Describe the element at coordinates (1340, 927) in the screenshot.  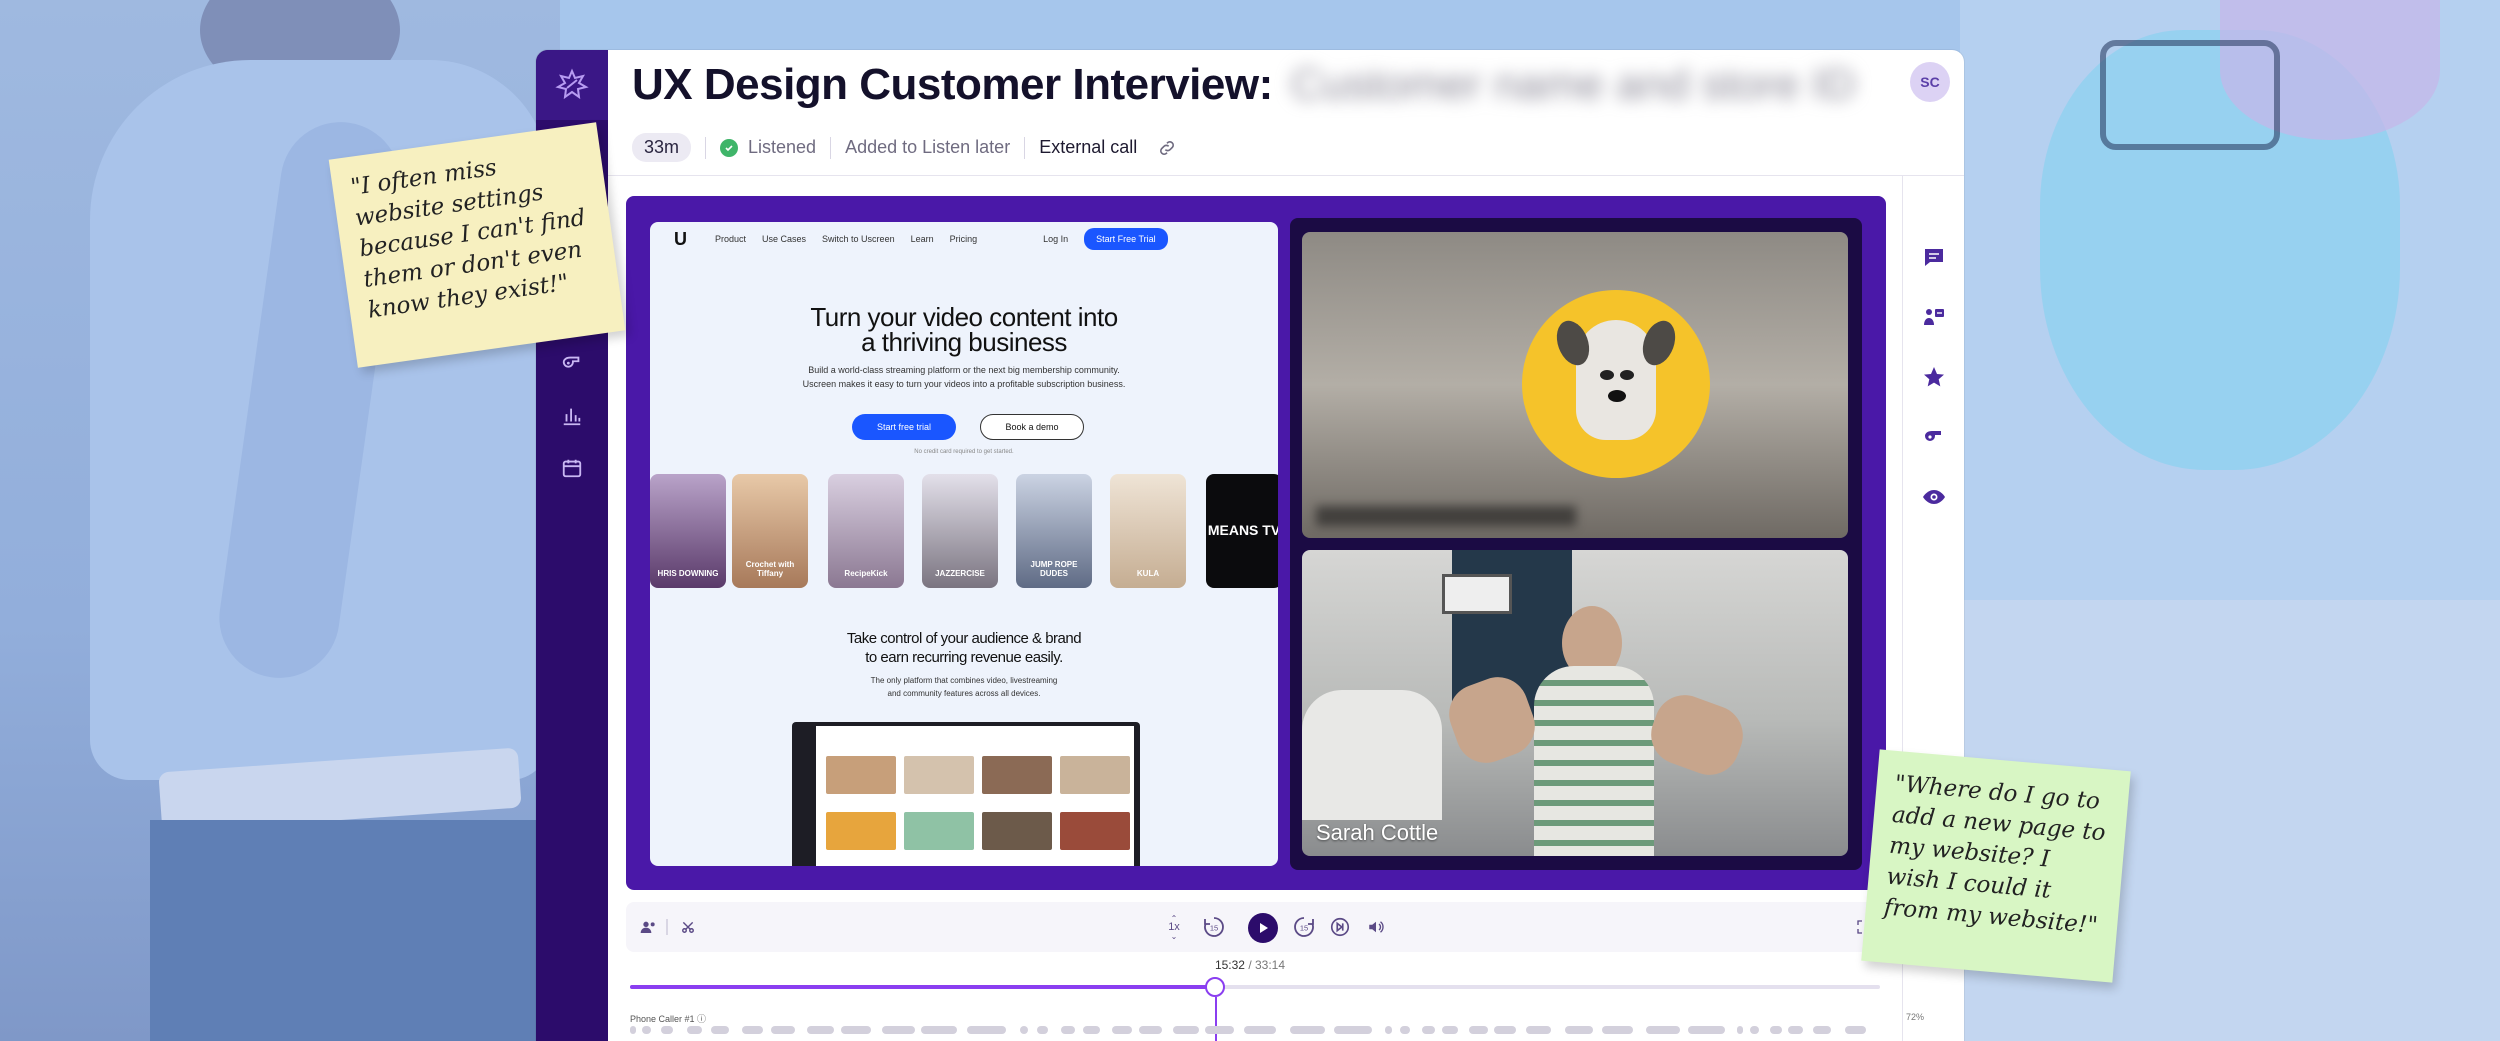
I see `next-moment-icon` at that location.